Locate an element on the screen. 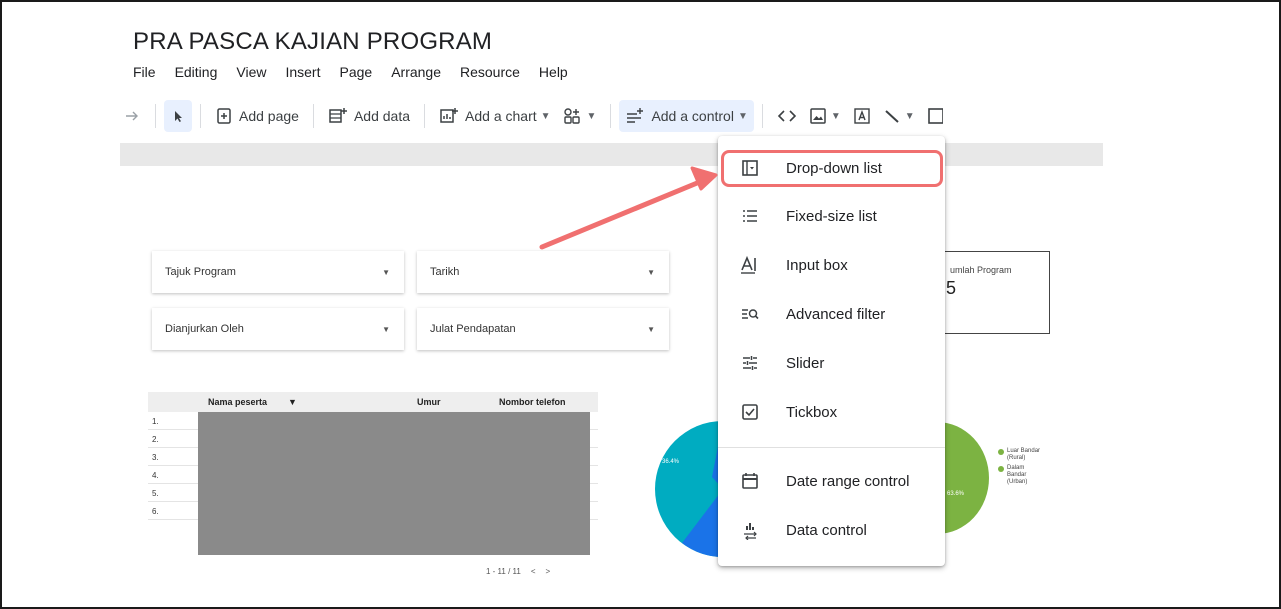 The width and height of the screenshot is (1281, 609). filter-label: Julat Pendapatan is located at coordinates (473, 329).